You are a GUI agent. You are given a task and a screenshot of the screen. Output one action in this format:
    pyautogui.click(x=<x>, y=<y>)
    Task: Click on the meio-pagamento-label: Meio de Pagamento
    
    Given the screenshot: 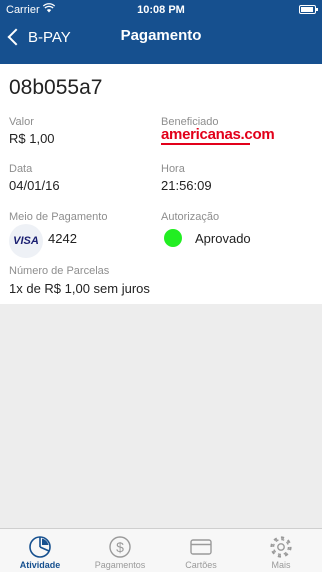 What is the action you would take?
    pyautogui.click(x=58, y=217)
    